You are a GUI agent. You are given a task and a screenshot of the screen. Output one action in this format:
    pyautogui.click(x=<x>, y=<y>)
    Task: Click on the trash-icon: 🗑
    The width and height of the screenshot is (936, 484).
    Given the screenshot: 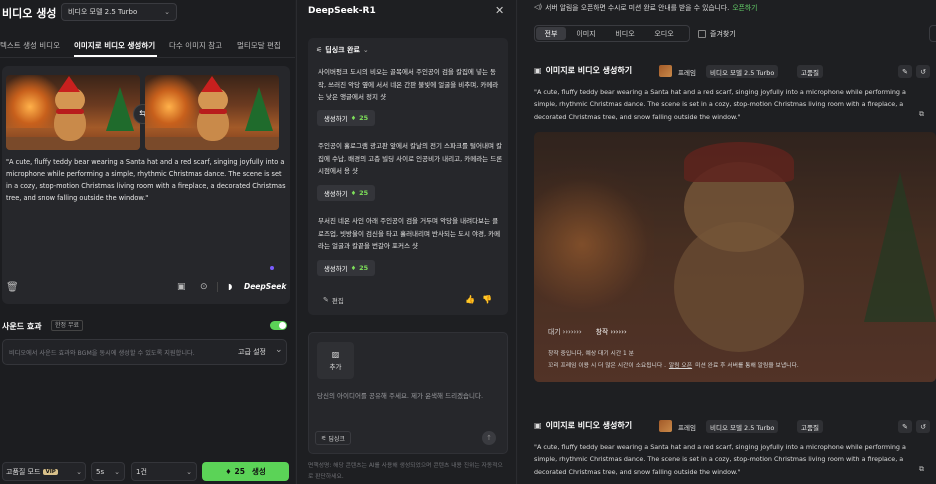 What is the action you would take?
    pyautogui.click(x=12, y=287)
    